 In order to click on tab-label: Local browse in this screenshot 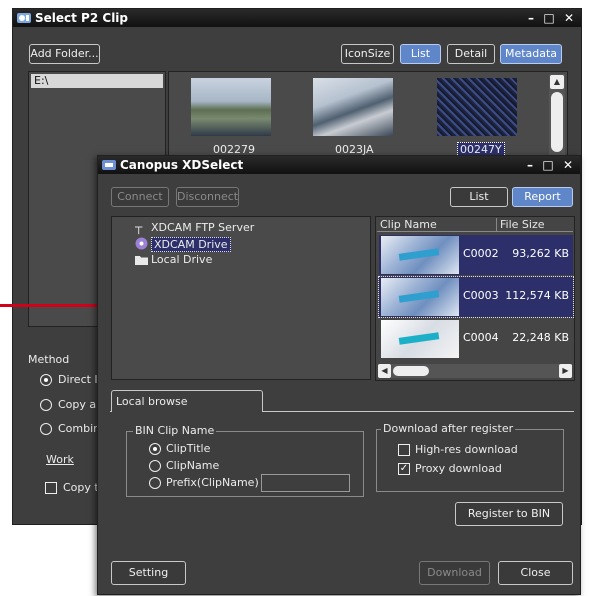, I will do `click(152, 401)`.